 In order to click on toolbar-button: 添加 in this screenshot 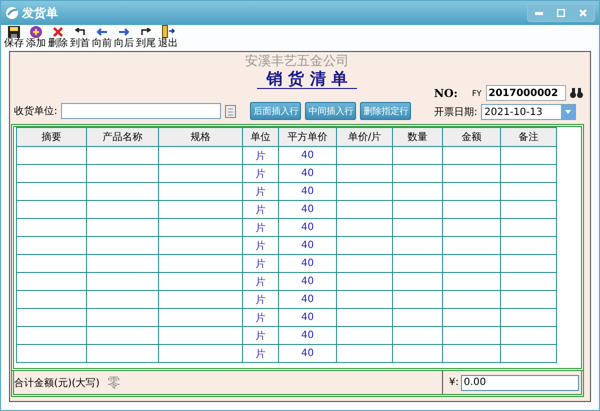, I will do `click(36, 38)`.